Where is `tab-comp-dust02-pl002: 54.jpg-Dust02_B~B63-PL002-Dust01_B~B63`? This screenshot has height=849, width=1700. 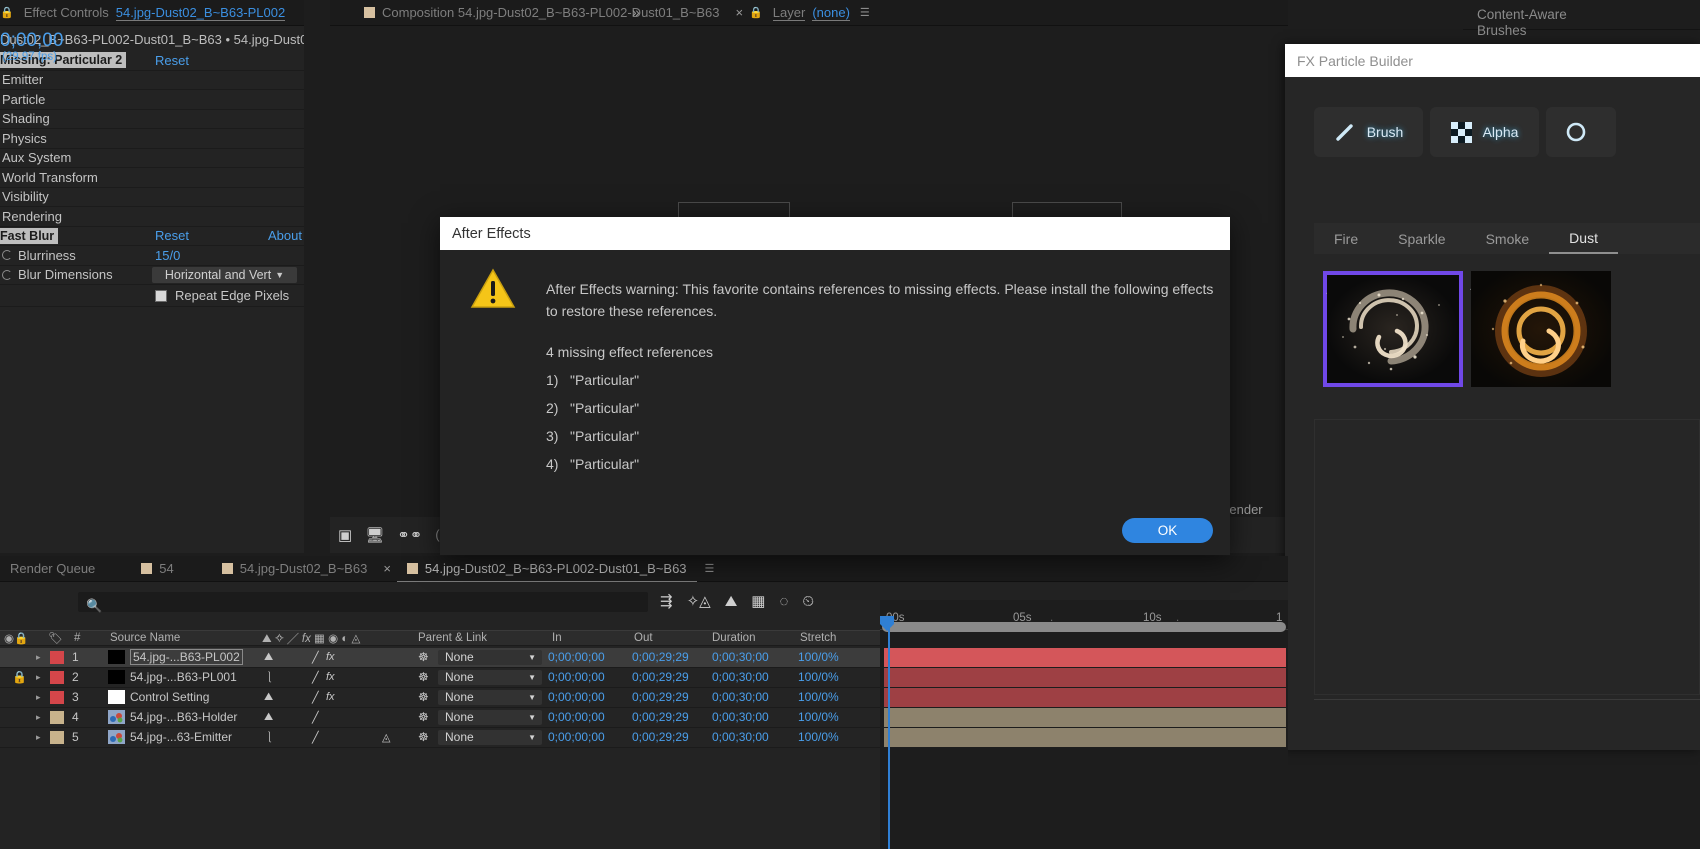
tab-comp-dust02-pl002: 54.jpg-Dust02_B~B63-PL002-Dust01_B~B63 is located at coordinates (546, 569).